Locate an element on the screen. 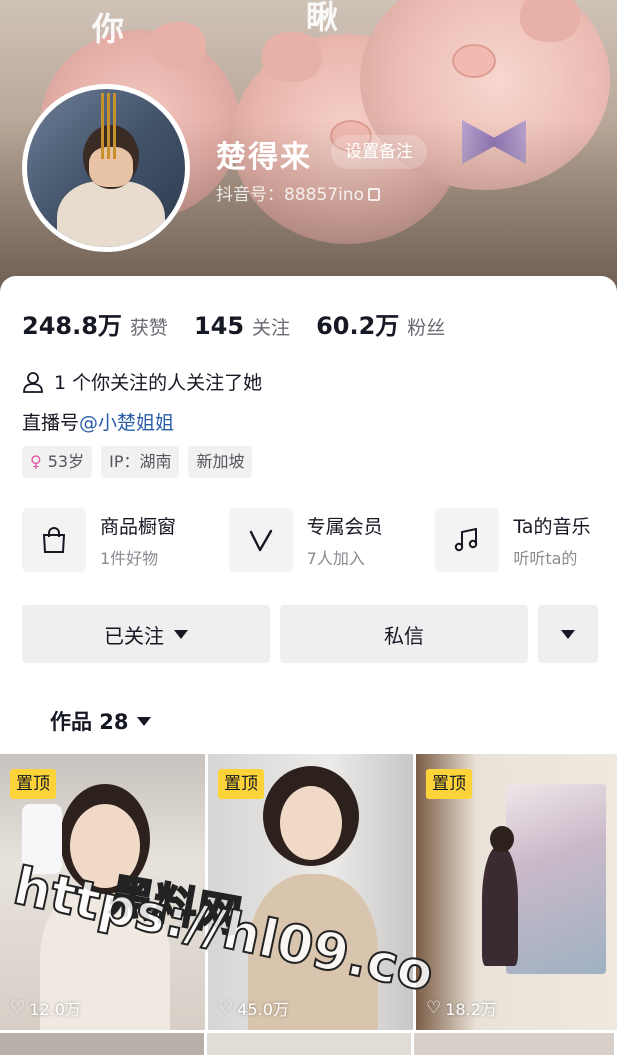  entry-title: 专属会员 is located at coordinates (344, 526).